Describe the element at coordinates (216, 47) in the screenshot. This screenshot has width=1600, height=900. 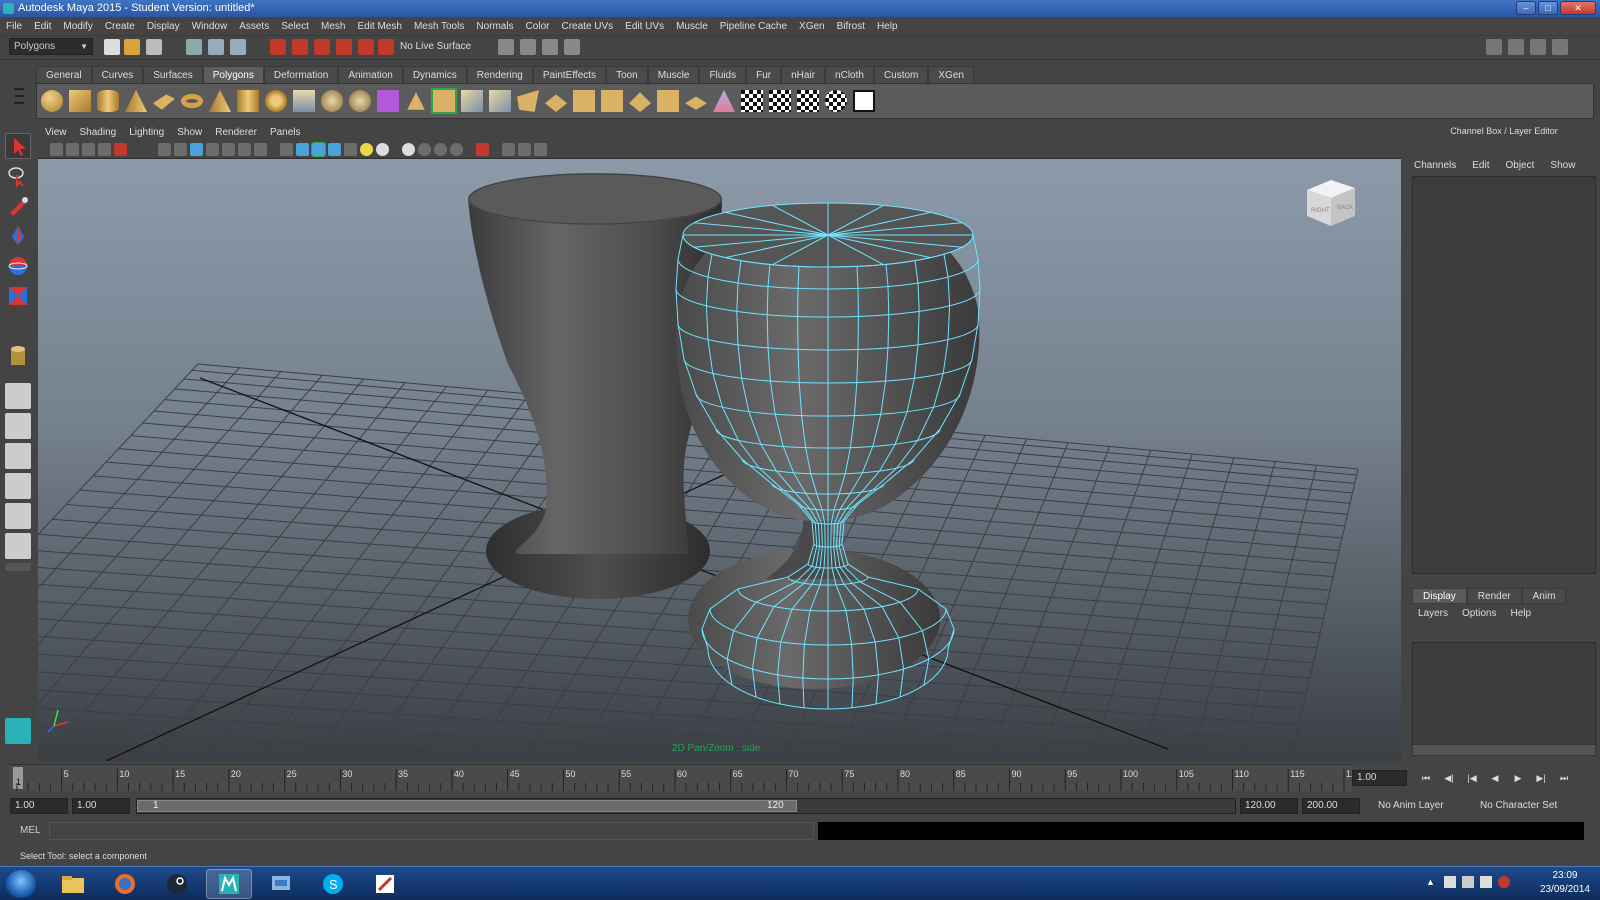
I see `select-object-icon` at that location.